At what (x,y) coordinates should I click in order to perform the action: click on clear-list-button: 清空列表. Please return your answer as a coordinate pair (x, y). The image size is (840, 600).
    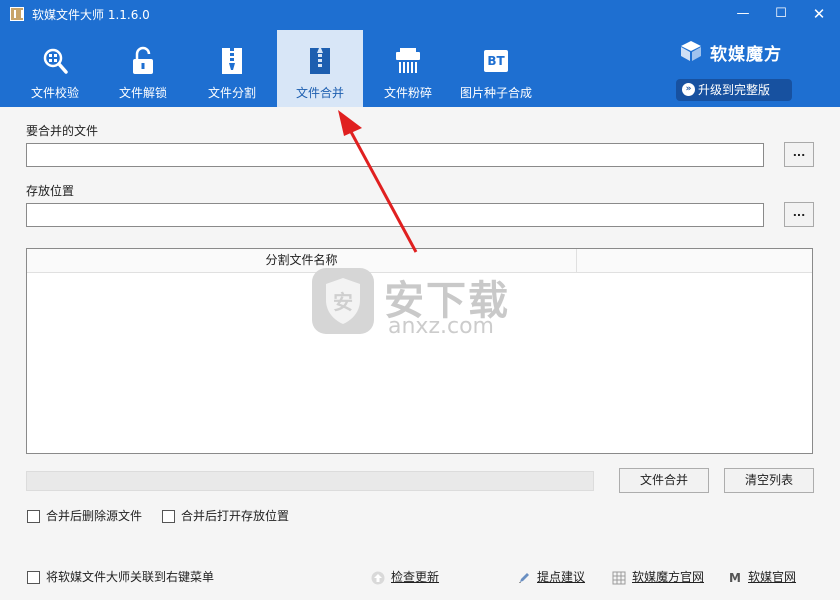
    Looking at the image, I should click on (769, 480).